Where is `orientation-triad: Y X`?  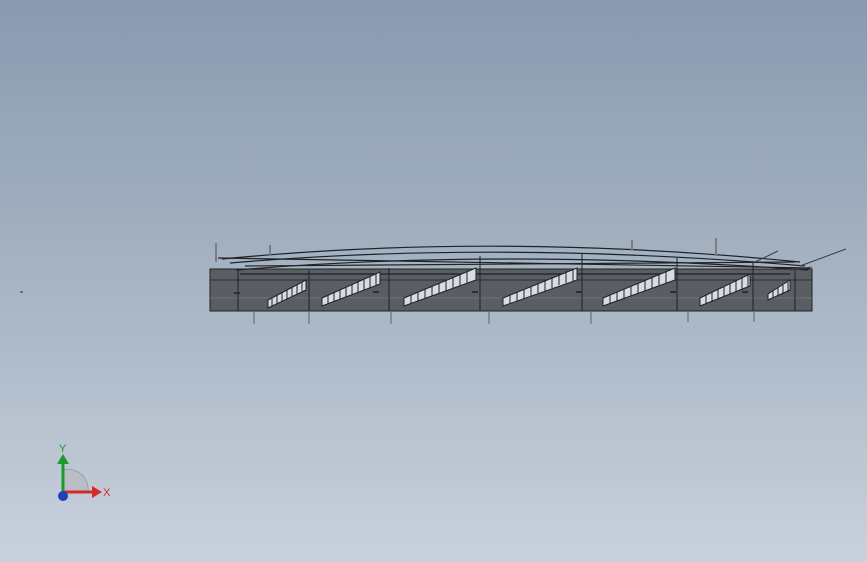
orientation-triad: Y X is located at coordinates (80, 475).